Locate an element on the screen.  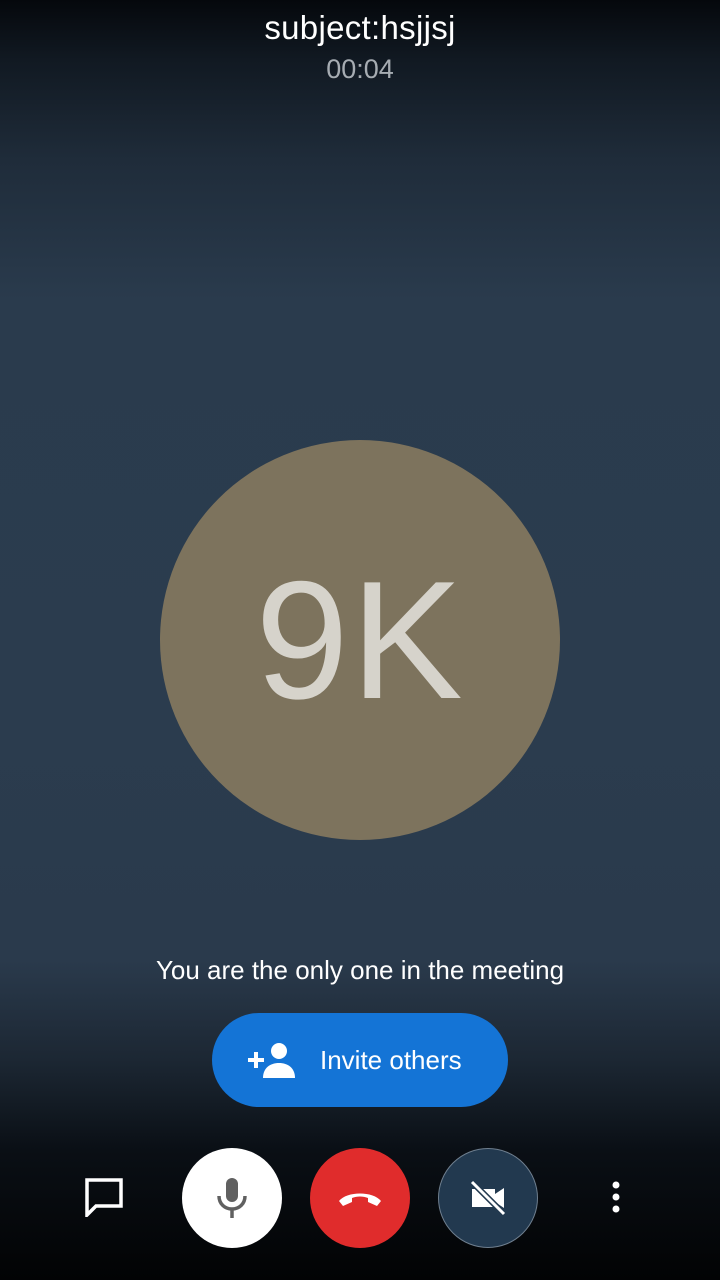
avatar-initials: 9K is located at coordinates (360, 640).